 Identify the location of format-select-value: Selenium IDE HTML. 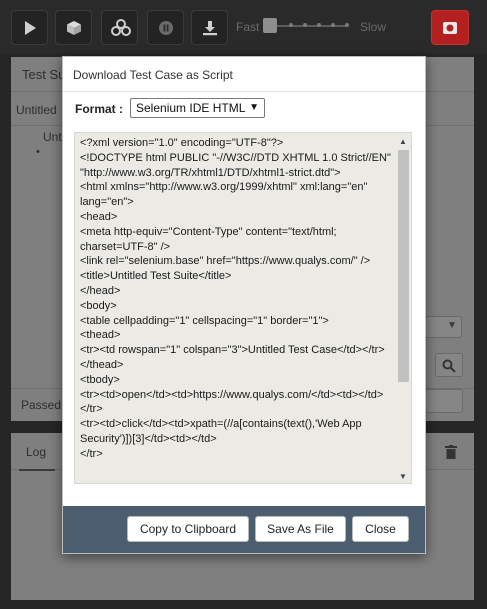
(191, 108).